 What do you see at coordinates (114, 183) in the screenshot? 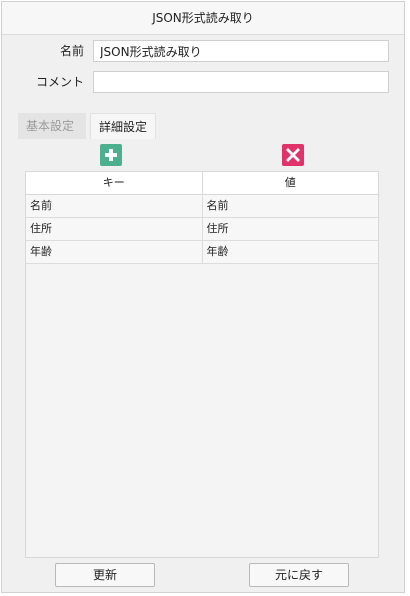
I see `column-header-key: キー` at bounding box center [114, 183].